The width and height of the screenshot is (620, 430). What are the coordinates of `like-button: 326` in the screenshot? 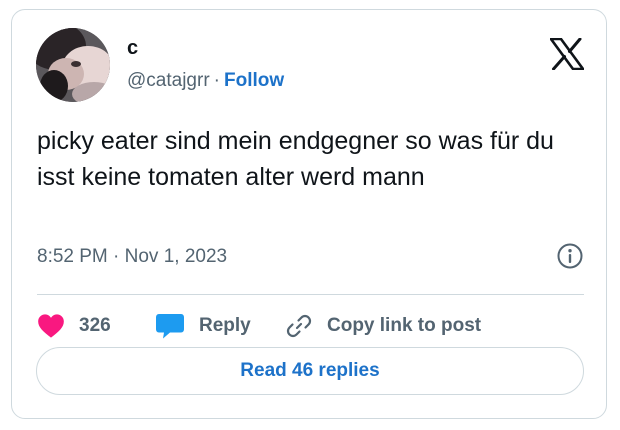 It's located at (81, 326).